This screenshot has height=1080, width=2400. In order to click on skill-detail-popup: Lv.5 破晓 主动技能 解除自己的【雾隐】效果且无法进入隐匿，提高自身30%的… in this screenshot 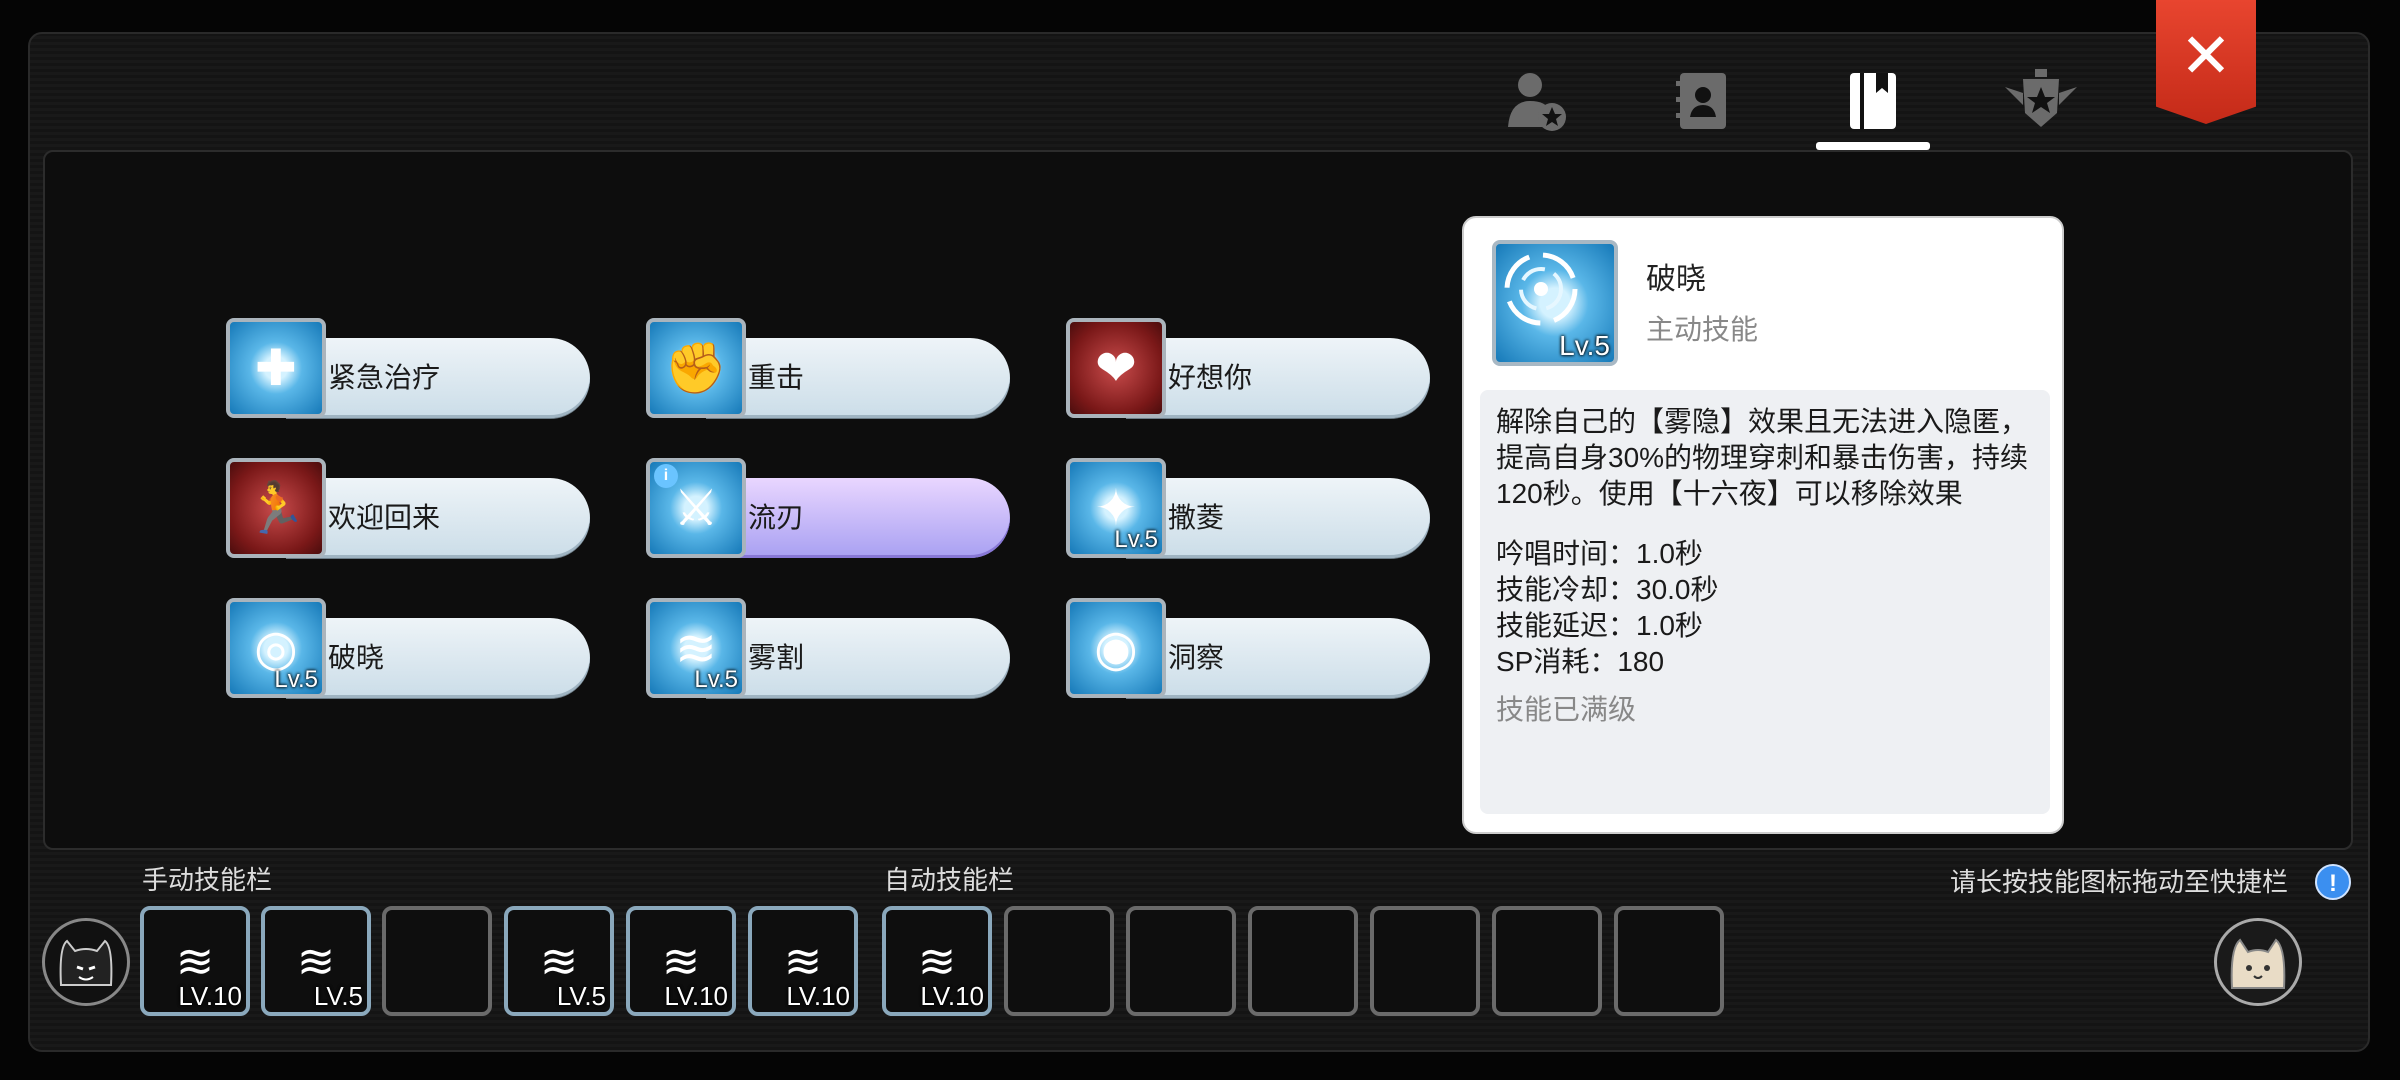, I will do `click(1763, 525)`.